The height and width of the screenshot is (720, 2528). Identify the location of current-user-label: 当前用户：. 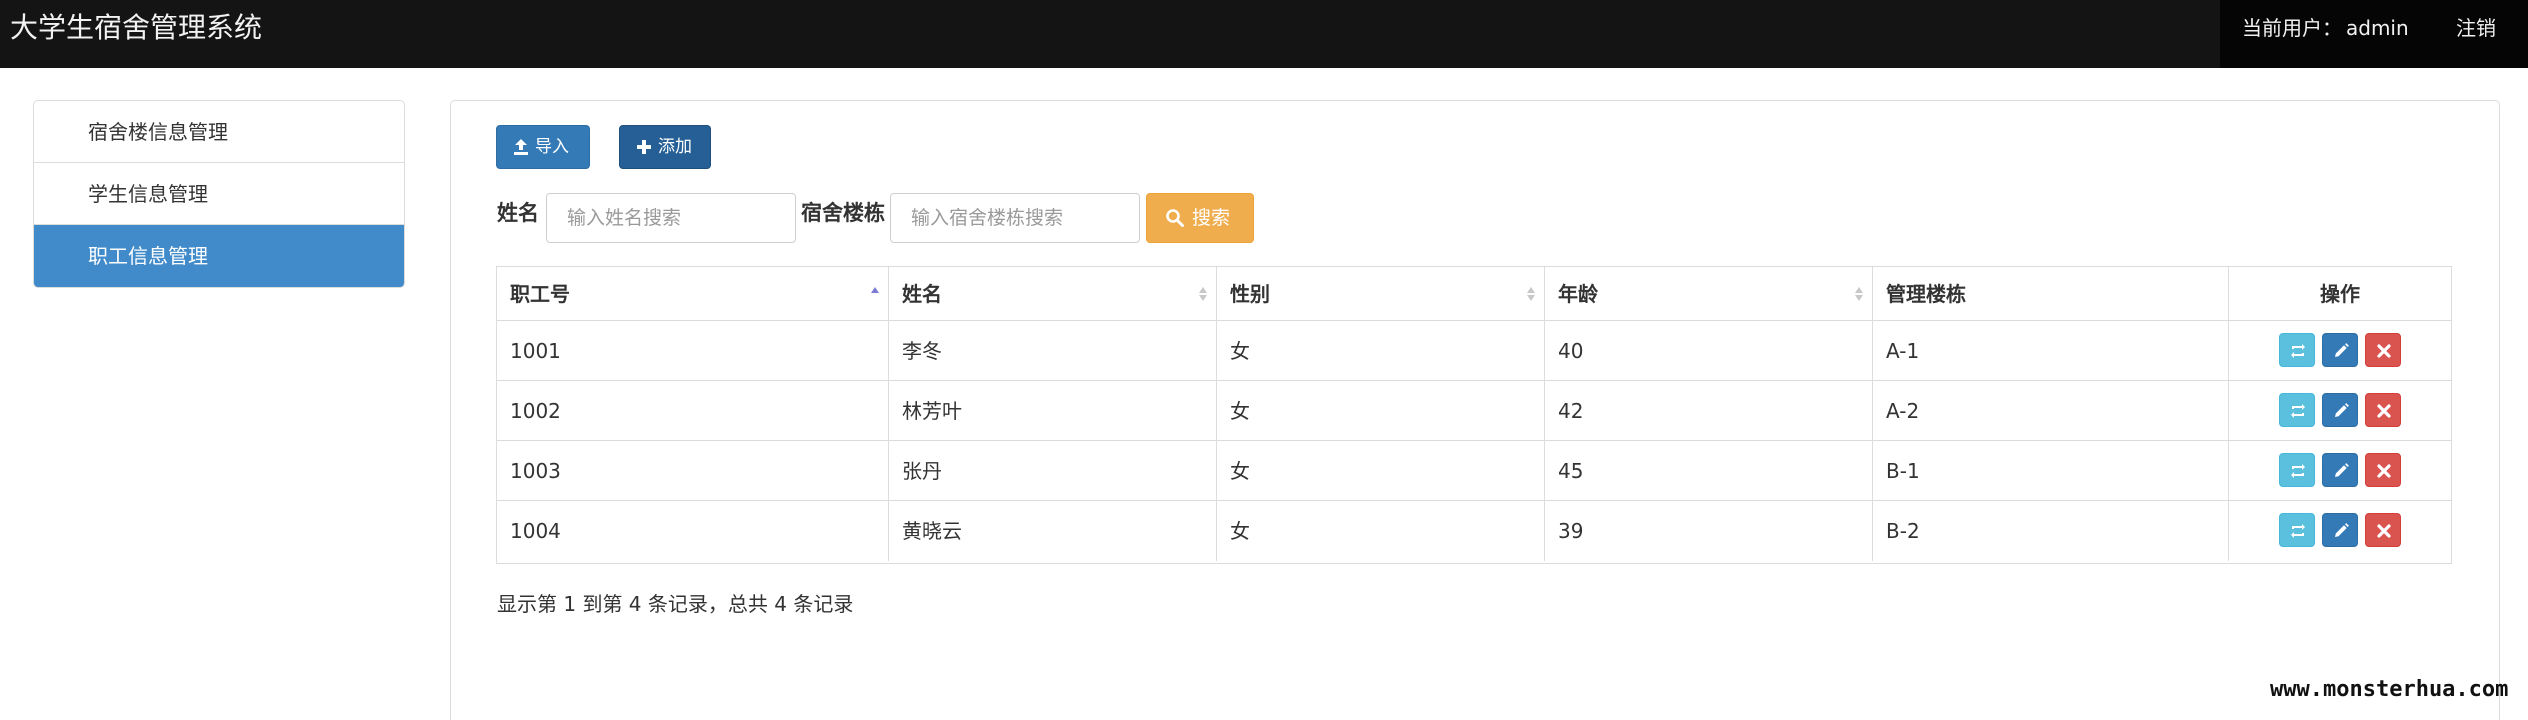
(2292, 28).